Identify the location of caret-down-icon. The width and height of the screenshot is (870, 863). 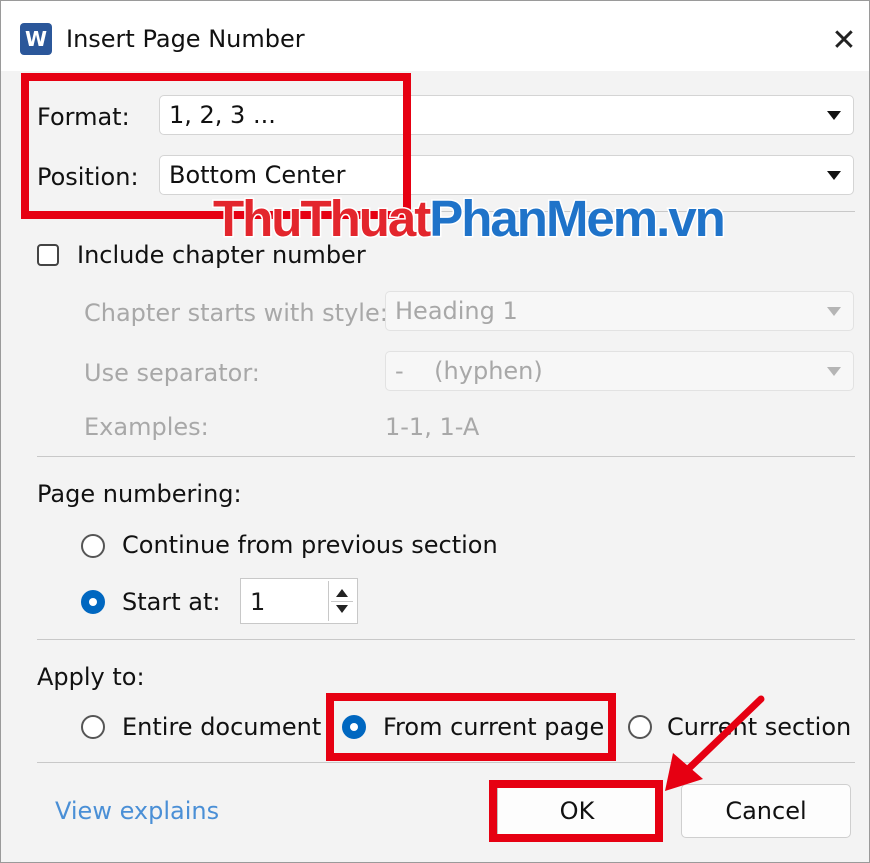
(342, 609).